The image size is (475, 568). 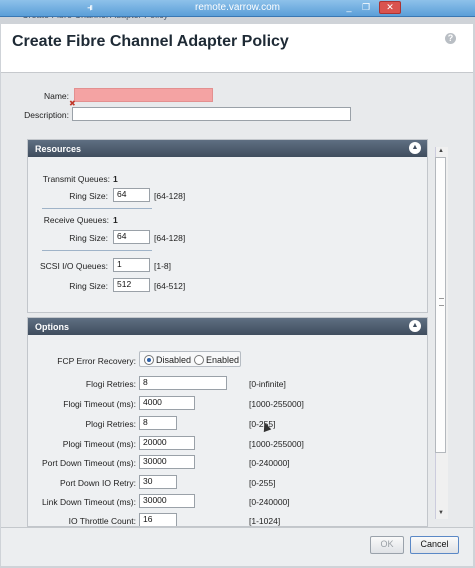 What do you see at coordinates (276, 444) in the screenshot?
I see `plogi-timeout-range: [1000-255000]` at bounding box center [276, 444].